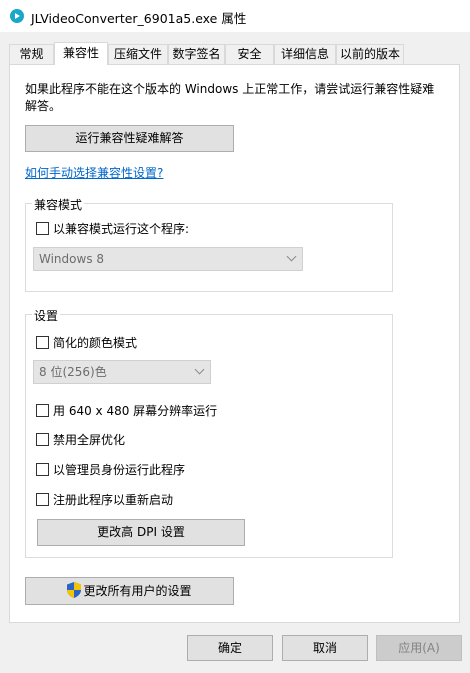 This screenshot has height=673, width=470. What do you see at coordinates (121, 229) in the screenshot?
I see `compat-mode-label: 以兼容模式运行这个程序:` at bounding box center [121, 229].